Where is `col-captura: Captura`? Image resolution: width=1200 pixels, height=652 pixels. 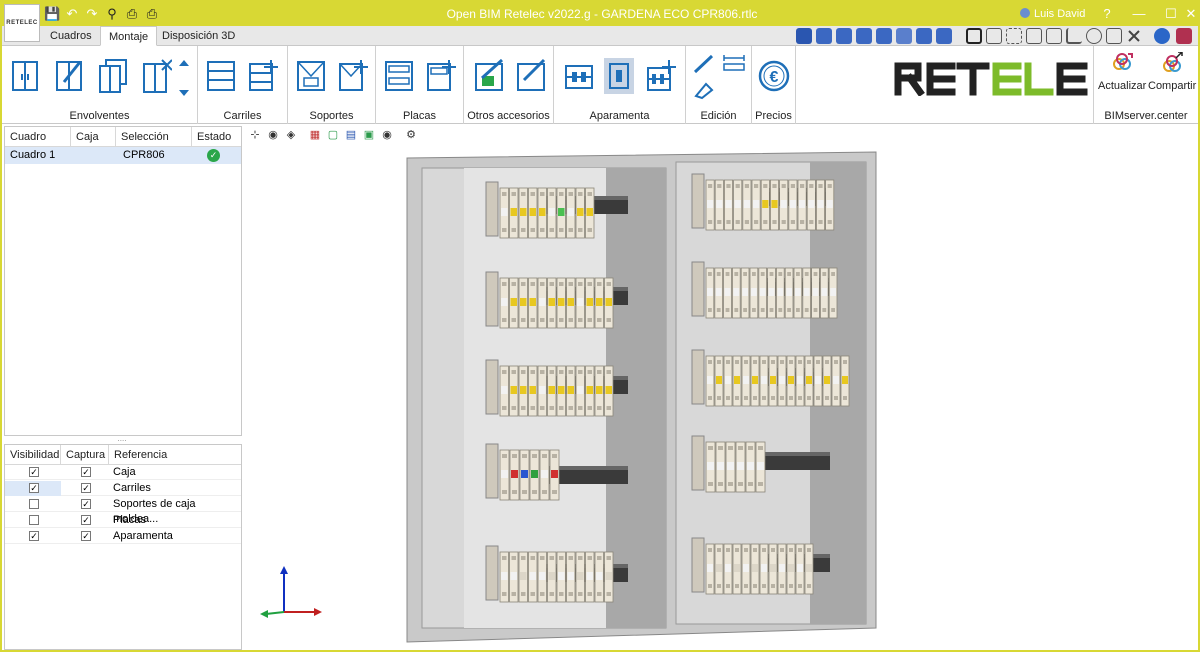
col-captura: Captura is located at coordinates (85, 455).